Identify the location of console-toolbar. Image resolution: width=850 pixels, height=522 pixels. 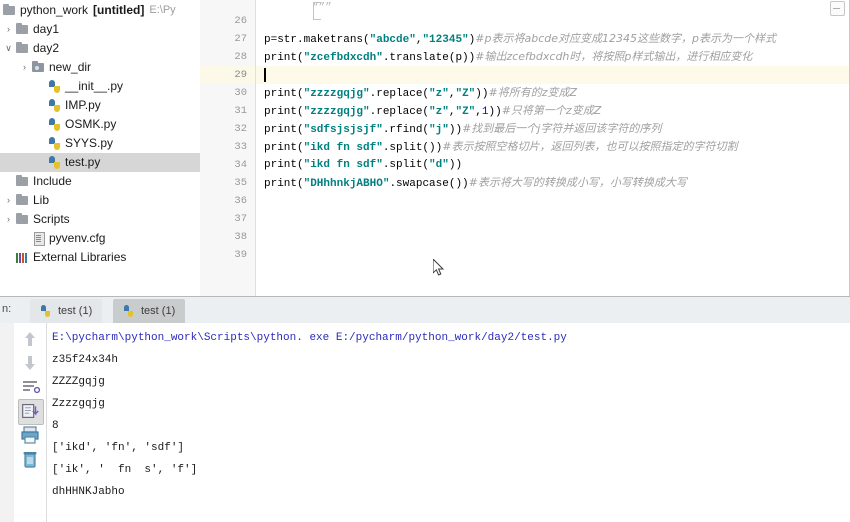
(30, 422).